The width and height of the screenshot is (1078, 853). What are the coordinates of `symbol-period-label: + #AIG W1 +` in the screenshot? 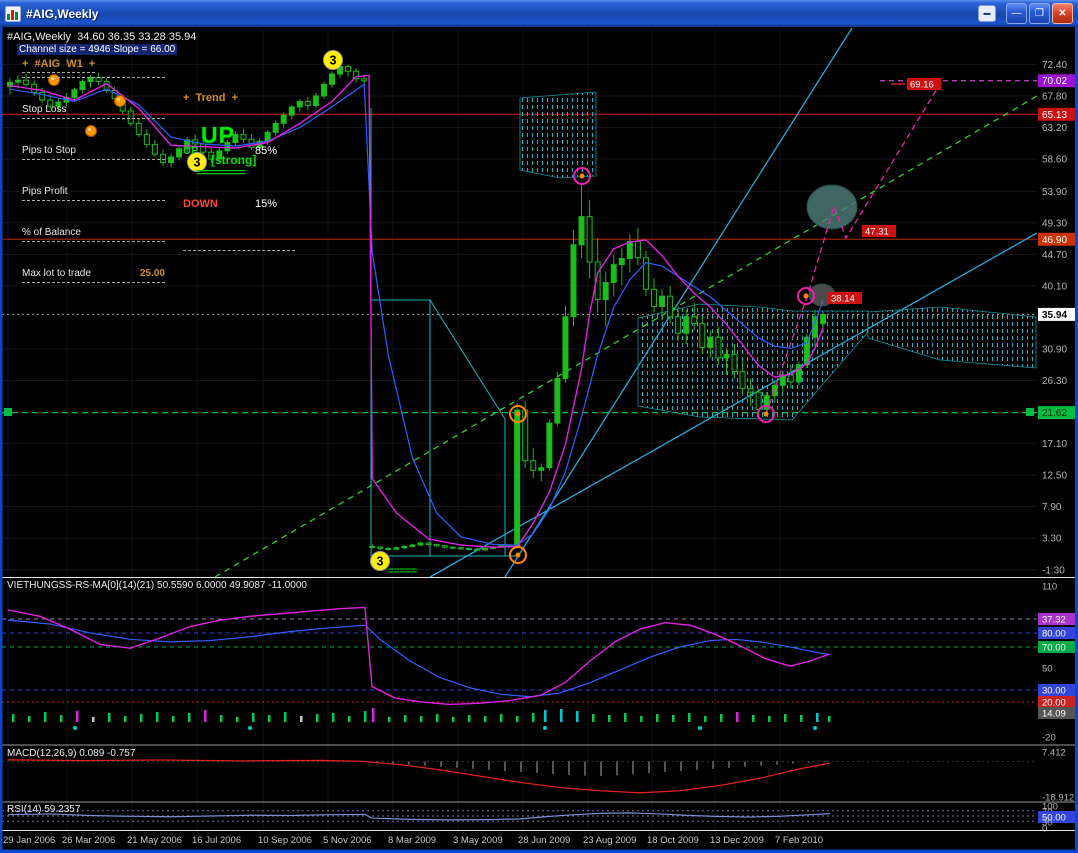 It's located at (59, 65).